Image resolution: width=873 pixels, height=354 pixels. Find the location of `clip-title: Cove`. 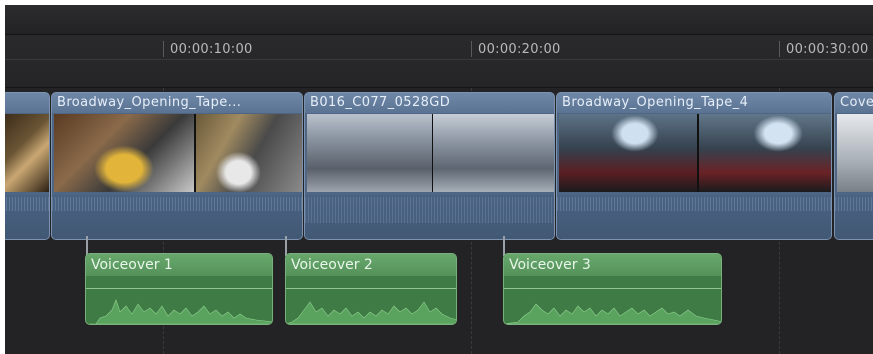

clip-title: Cove is located at coordinates (854, 103).